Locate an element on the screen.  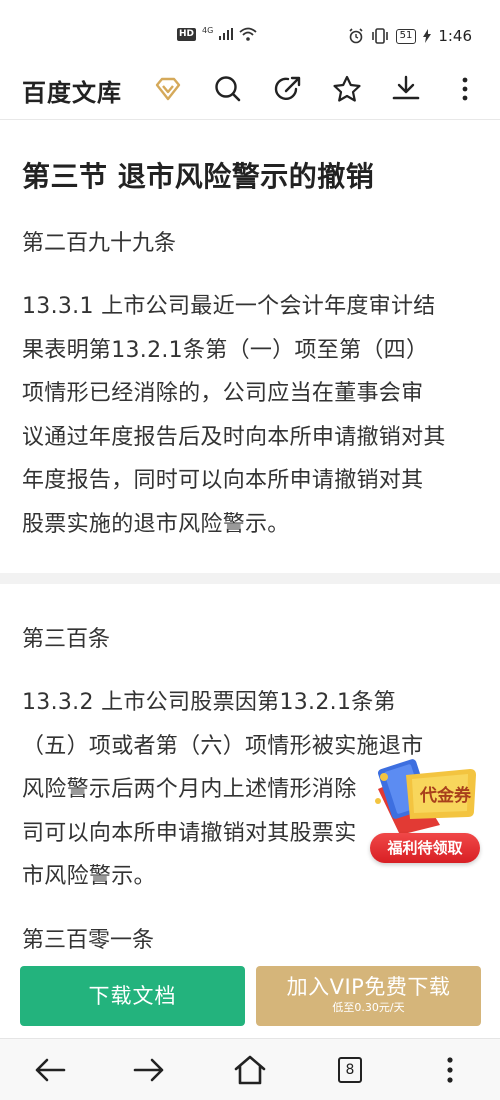
vibrate-icon is located at coordinates (379, 36).